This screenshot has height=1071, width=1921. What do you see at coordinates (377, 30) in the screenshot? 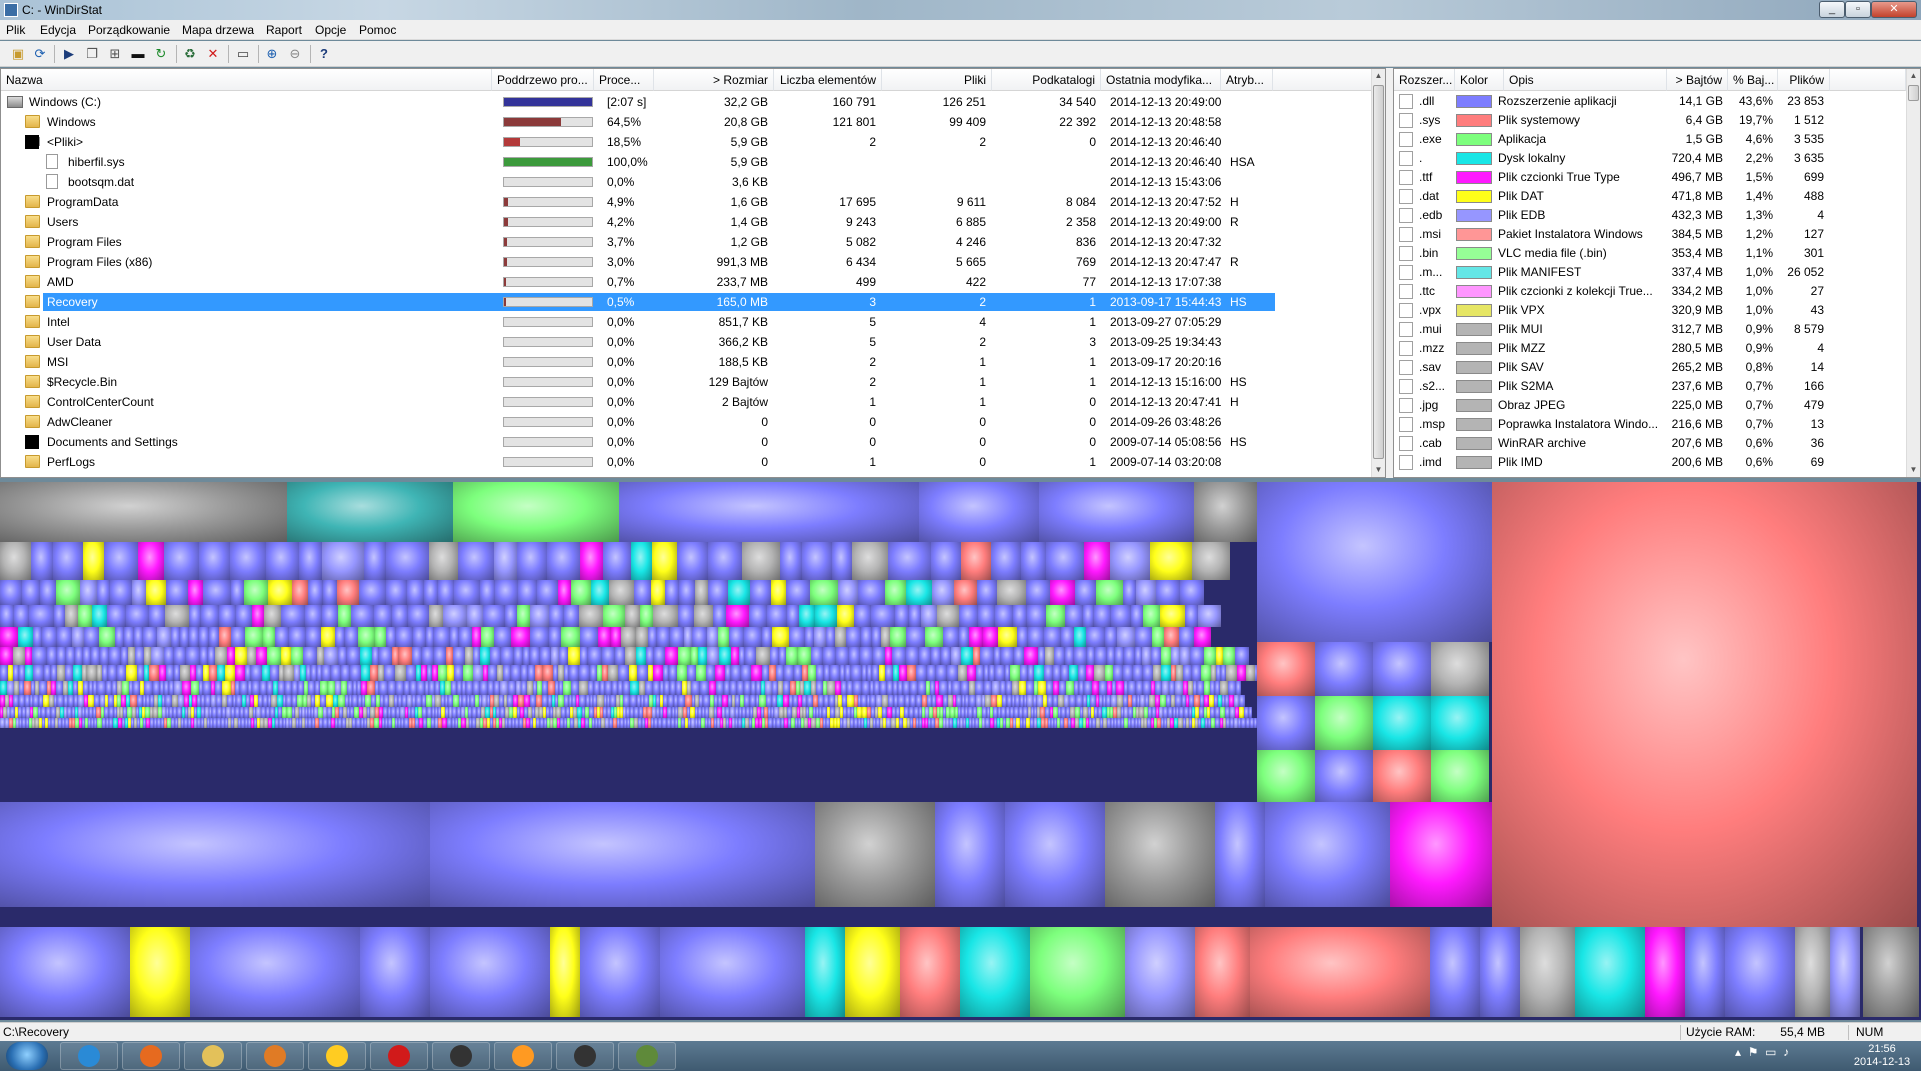
I see `menu-pomoc: Pomoc` at bounding box center [377, 30].